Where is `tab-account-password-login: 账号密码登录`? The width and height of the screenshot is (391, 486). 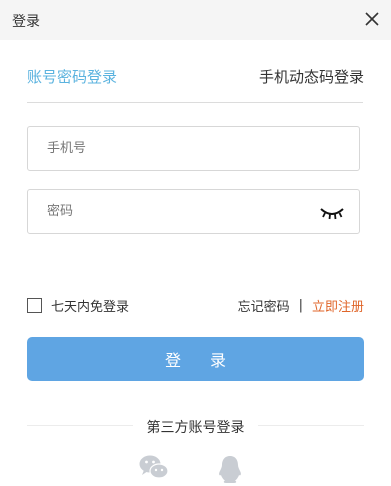 tab-account-password-login: 账号密码登录 is located at coordinates (72, 76).